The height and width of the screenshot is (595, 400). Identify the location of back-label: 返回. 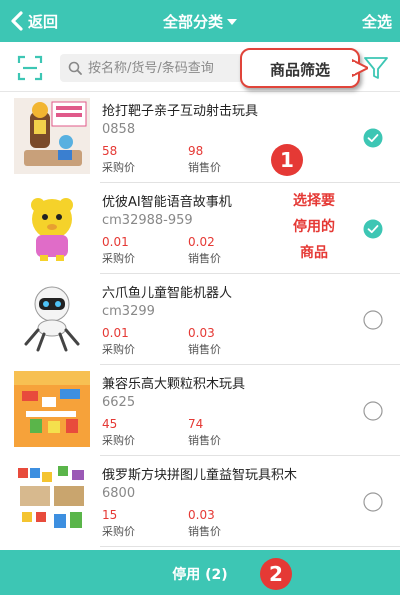
(43, 21).